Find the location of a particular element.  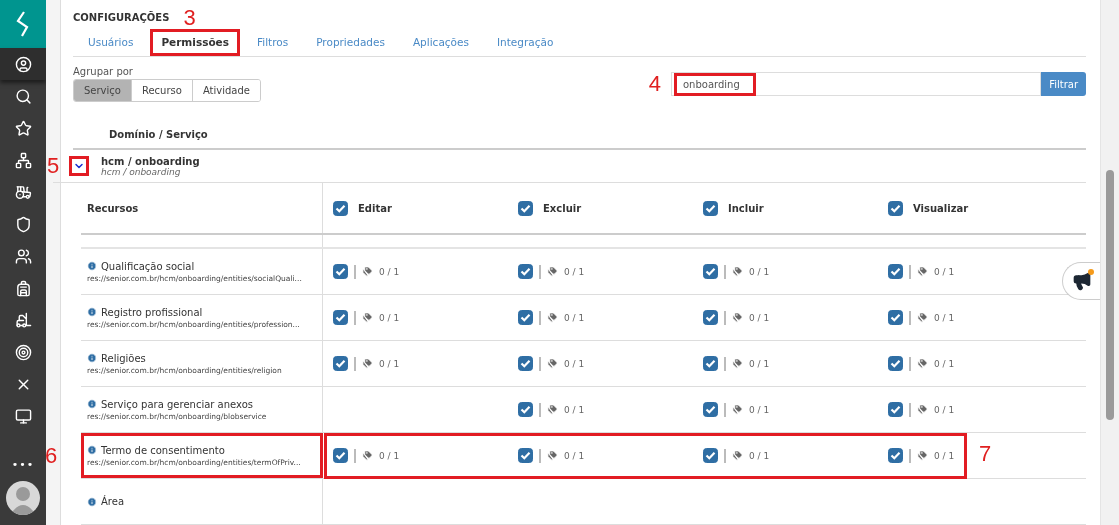

group-by-option: Serviço is located at coordinates (103, 90).